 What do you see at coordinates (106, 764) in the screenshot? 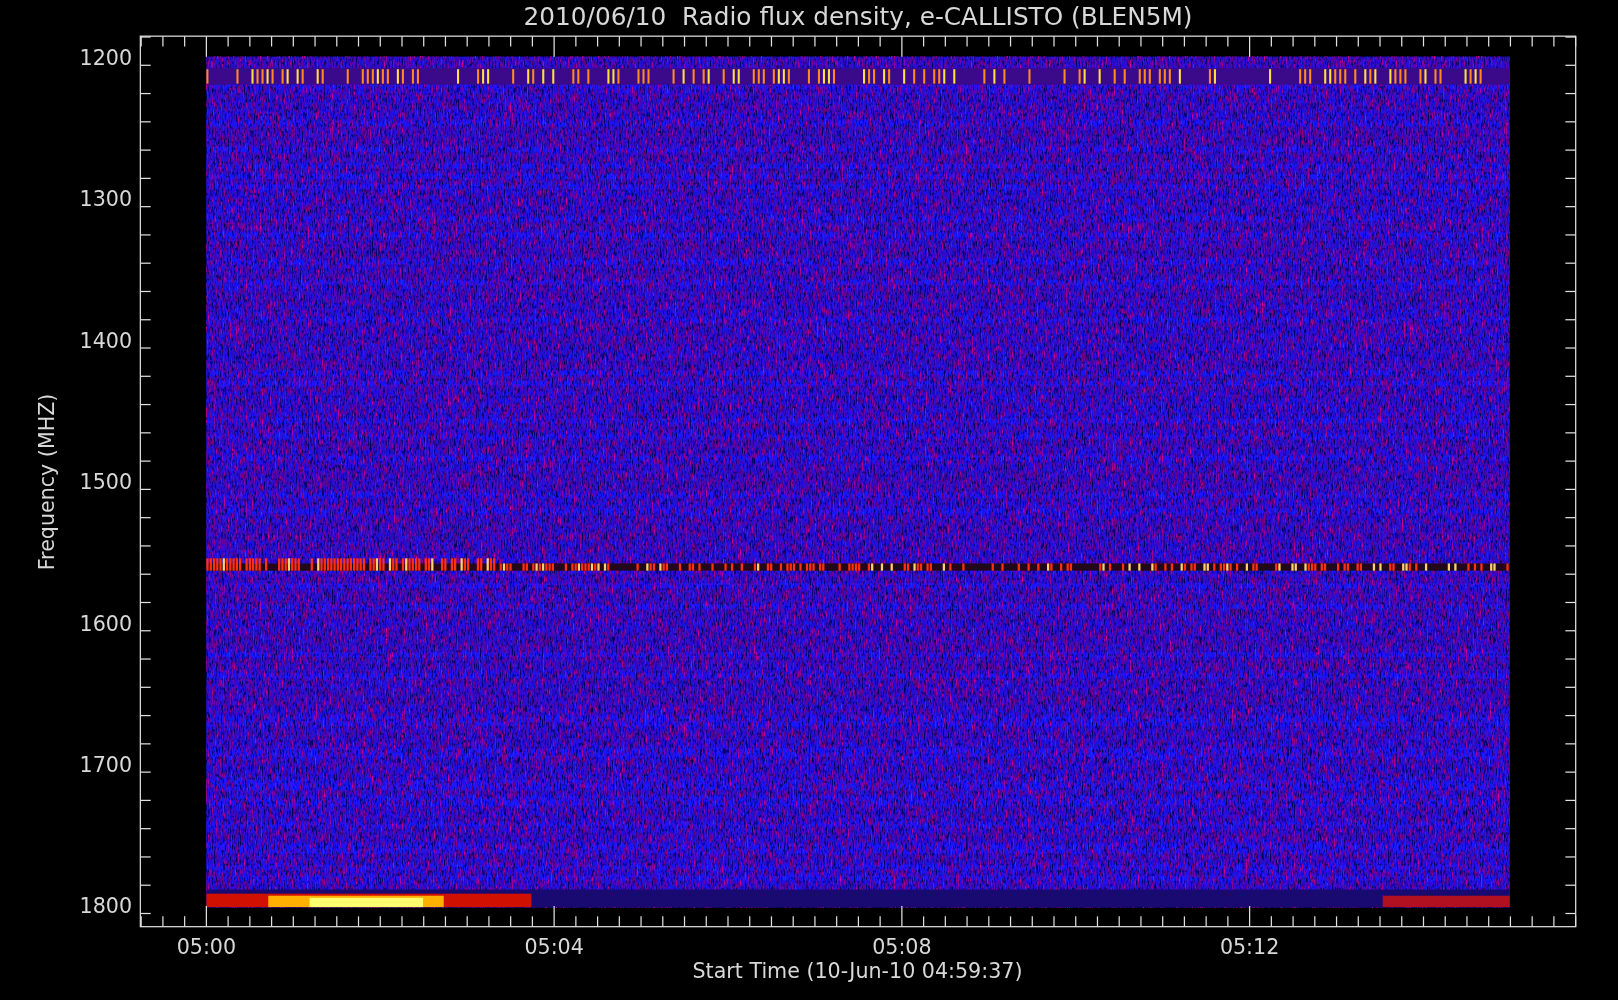
I see `tick-label: 1700` at bounding box center [106, 764].